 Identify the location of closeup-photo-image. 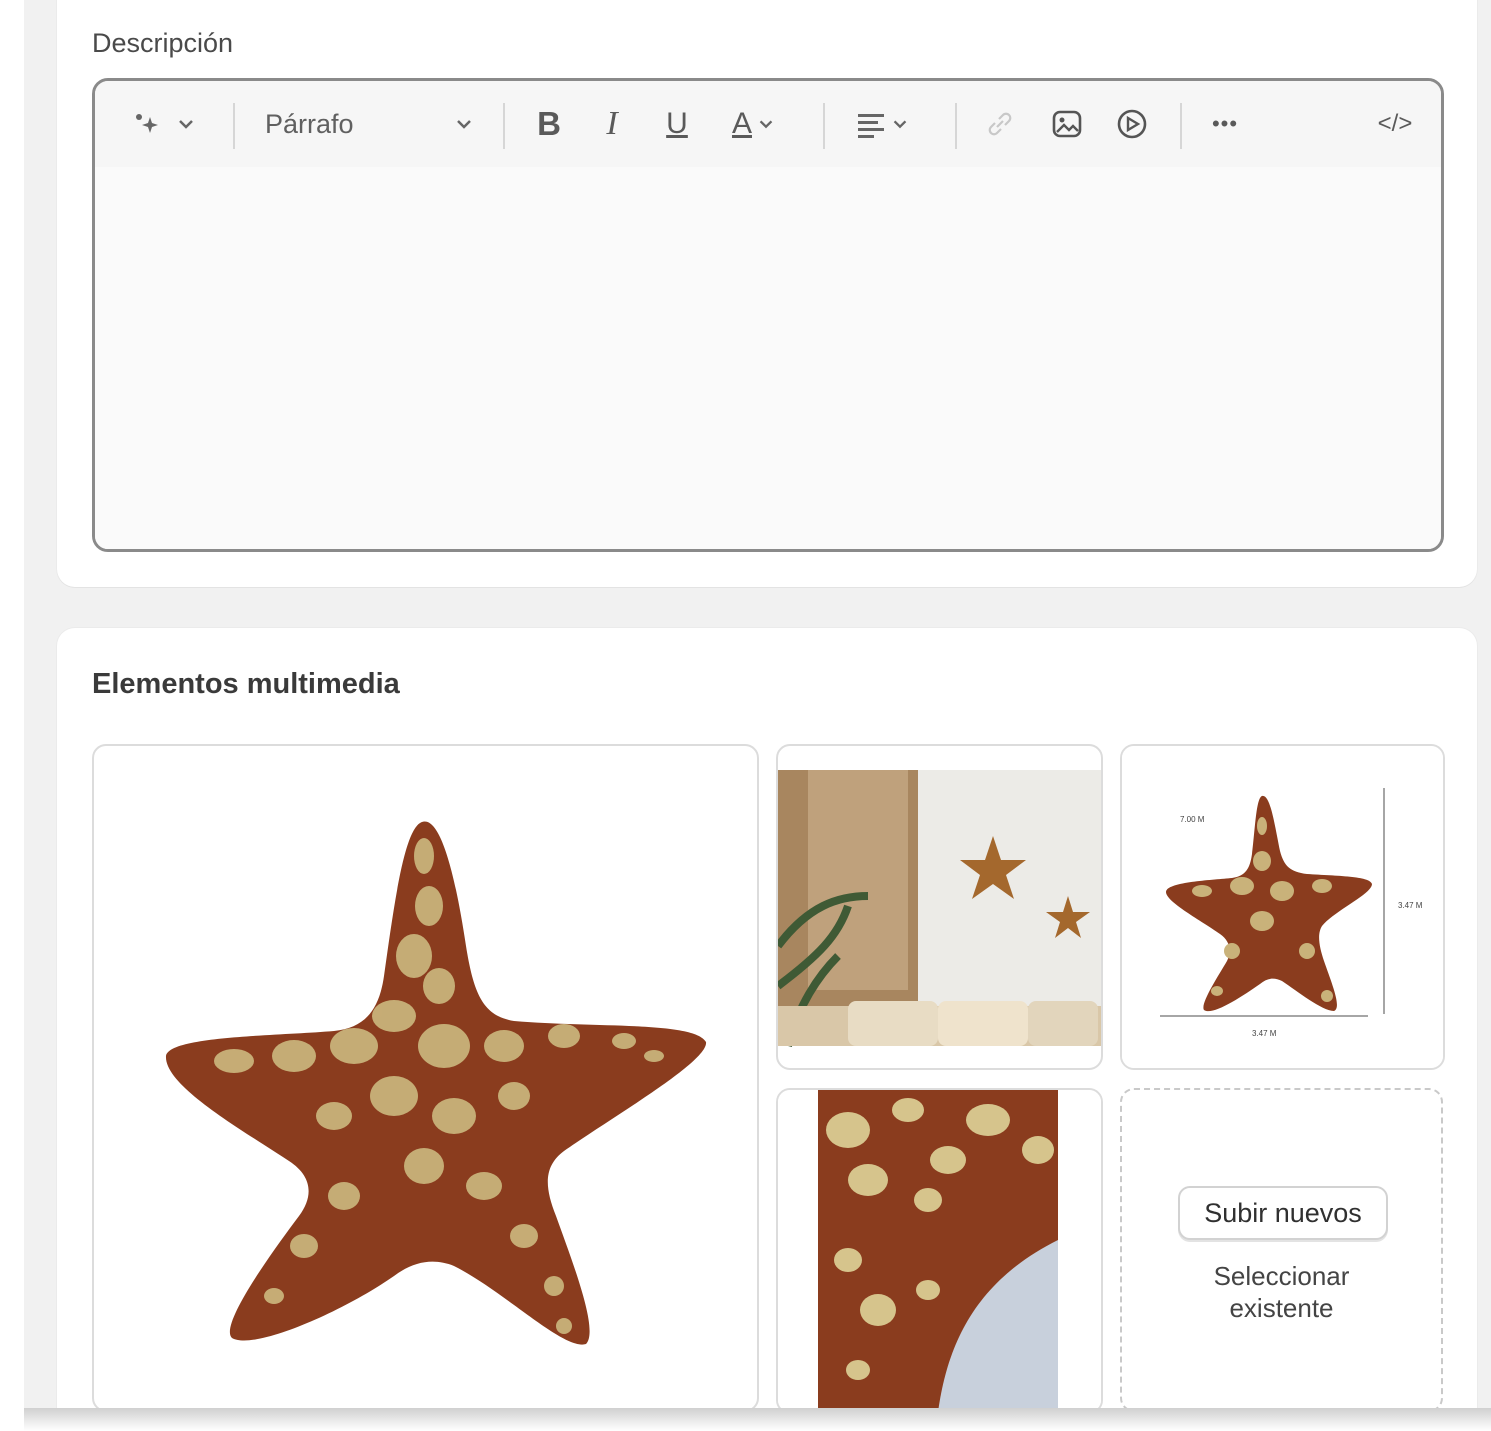
(939, 1251).